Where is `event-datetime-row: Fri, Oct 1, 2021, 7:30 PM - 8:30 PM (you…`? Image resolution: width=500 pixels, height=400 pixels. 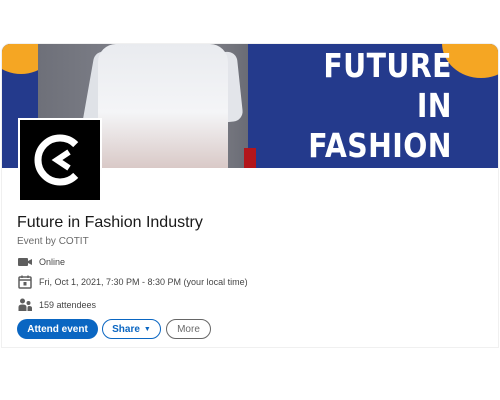
event-datetime-row: Fri, Oct 1, 2021, 7:30 PM - 8:30 PM (you… is located at coordinates (132, 282).